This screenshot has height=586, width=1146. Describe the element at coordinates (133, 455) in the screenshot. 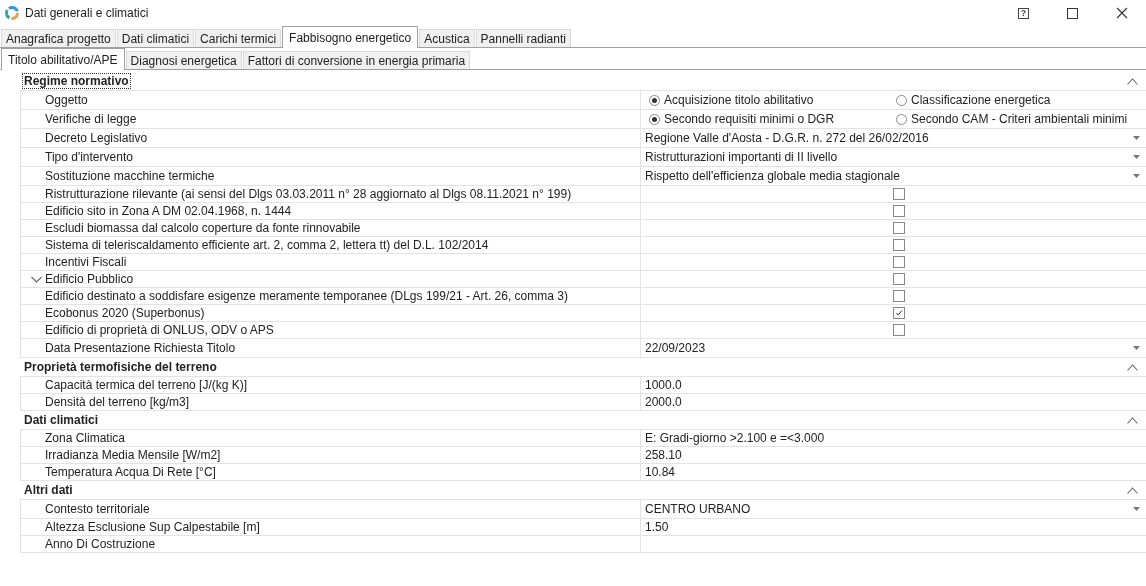

I see `property-label: Irradianza Media Mensile [W/m2]` at that location.